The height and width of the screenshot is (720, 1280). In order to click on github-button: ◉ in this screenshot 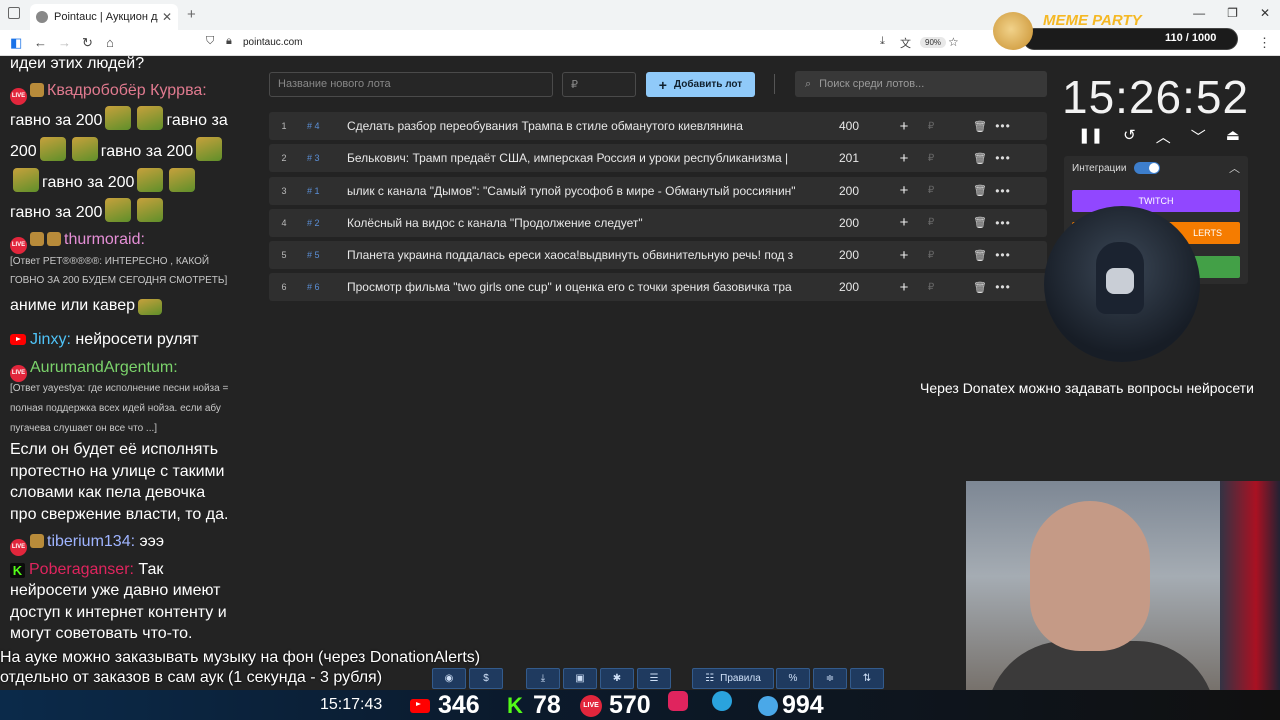, I will do `click(449, 678)`.